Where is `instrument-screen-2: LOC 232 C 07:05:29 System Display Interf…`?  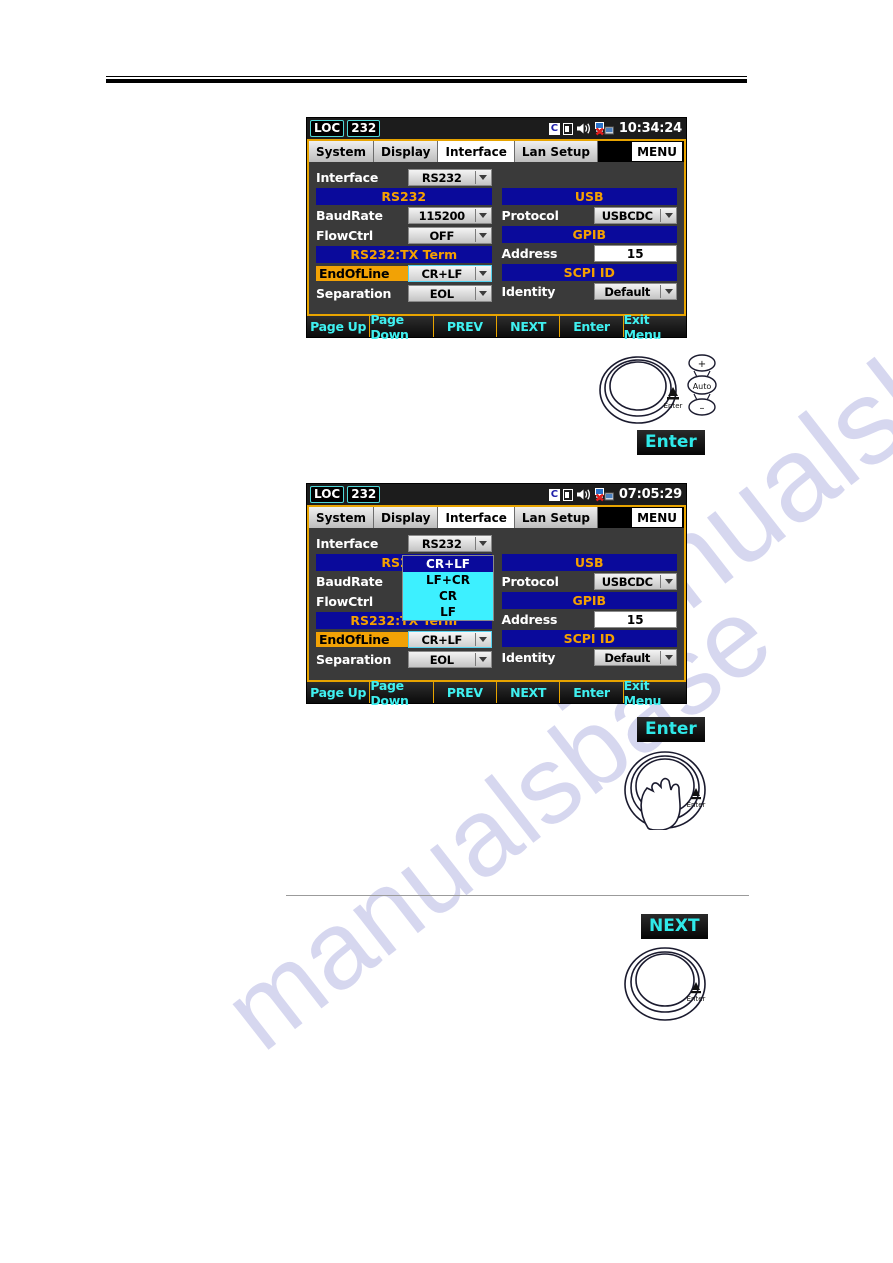
instrument-screen-2: LOC 232 C 07:05:29 System Display Interf… is located at coordinates (496, 595).